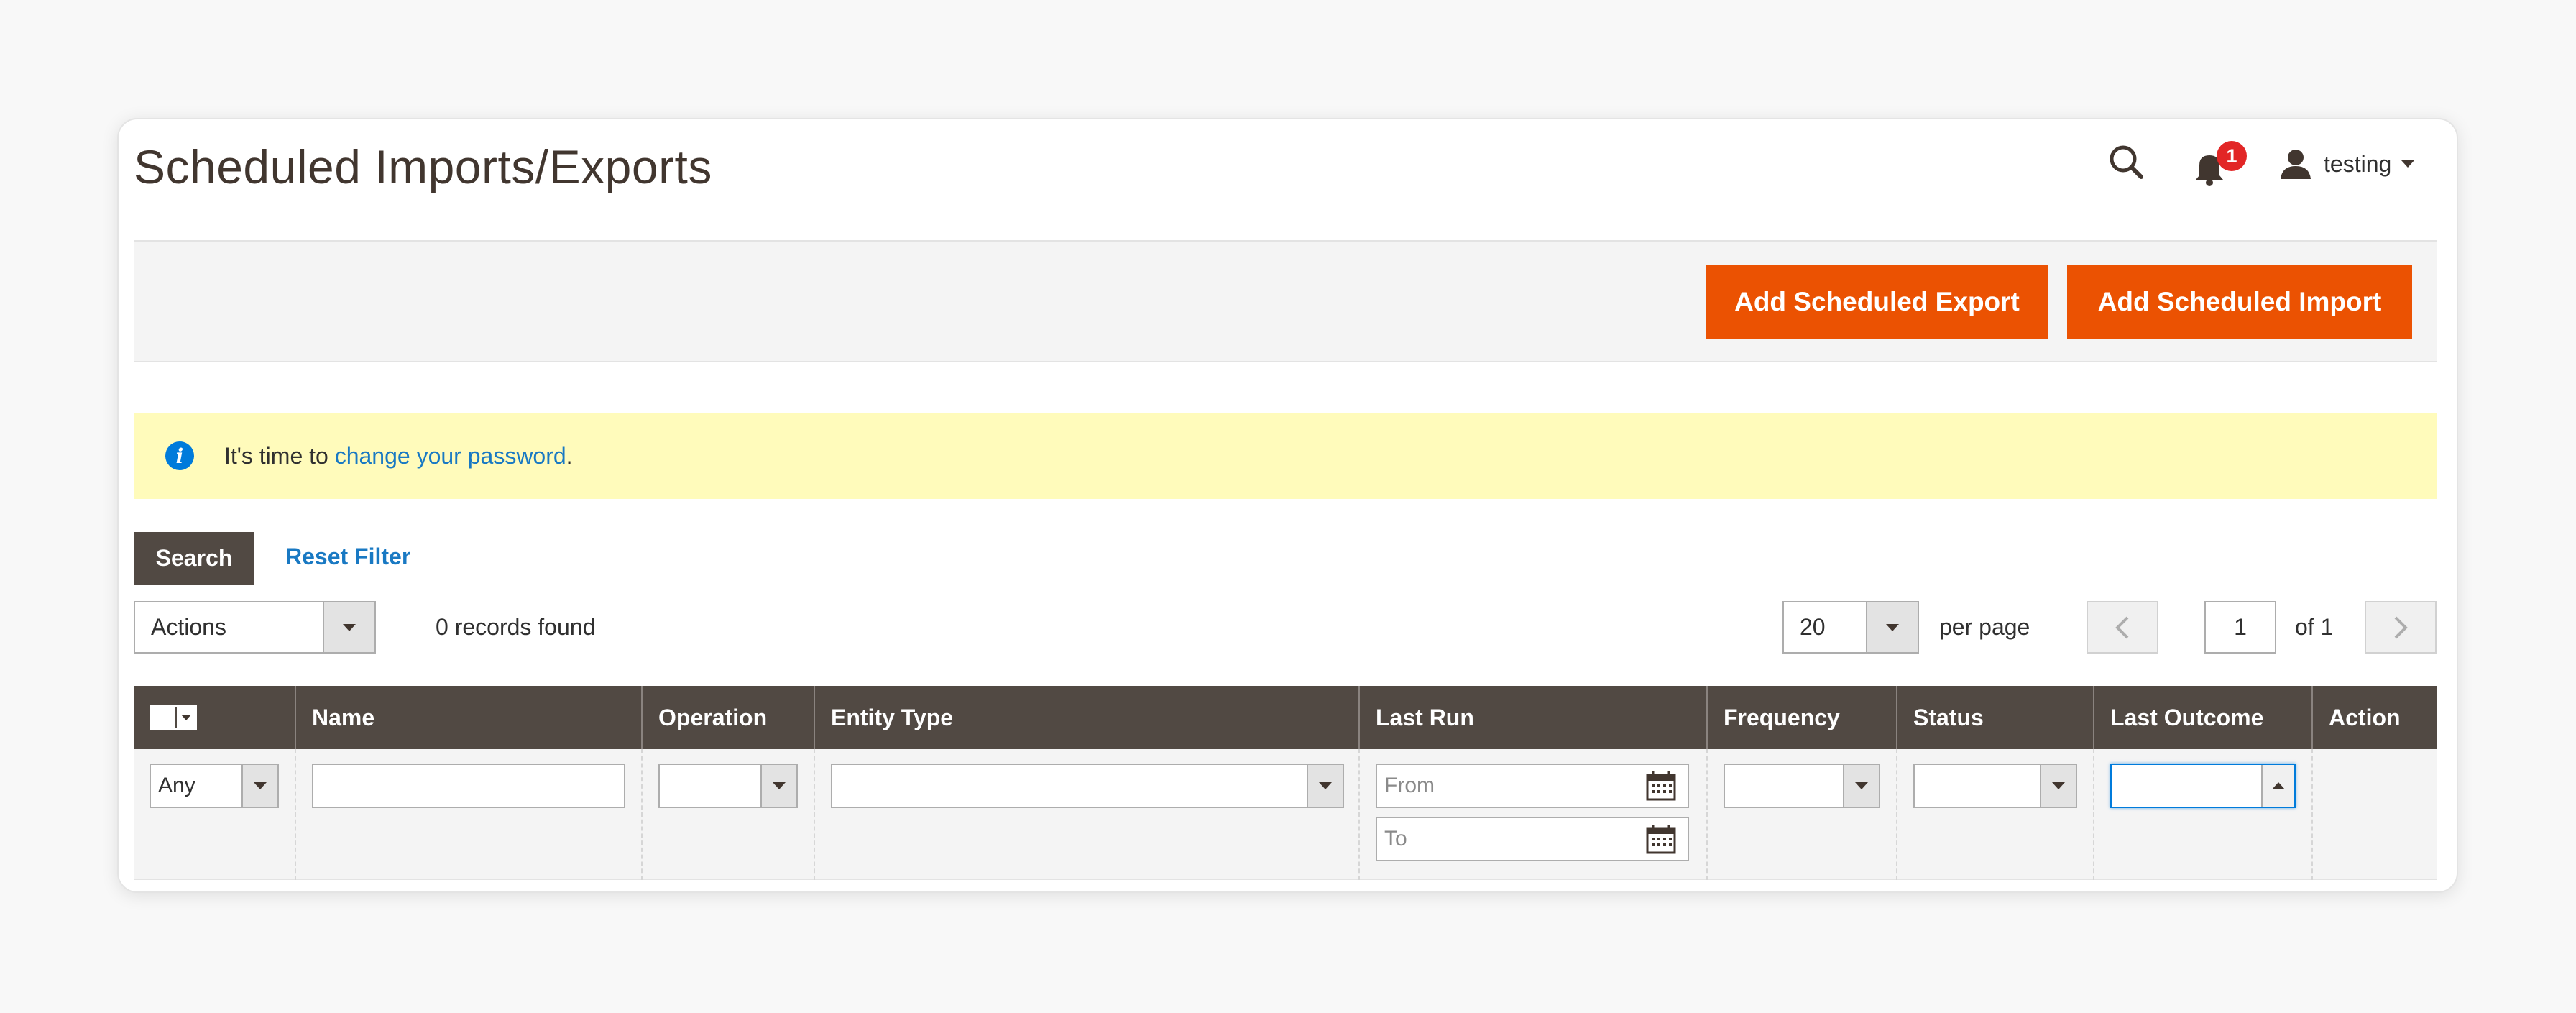  What do you see at coordinates (2296, 164) in the screenshot?
I see `user-avatar-icon` at bounding box center [2296, 164].